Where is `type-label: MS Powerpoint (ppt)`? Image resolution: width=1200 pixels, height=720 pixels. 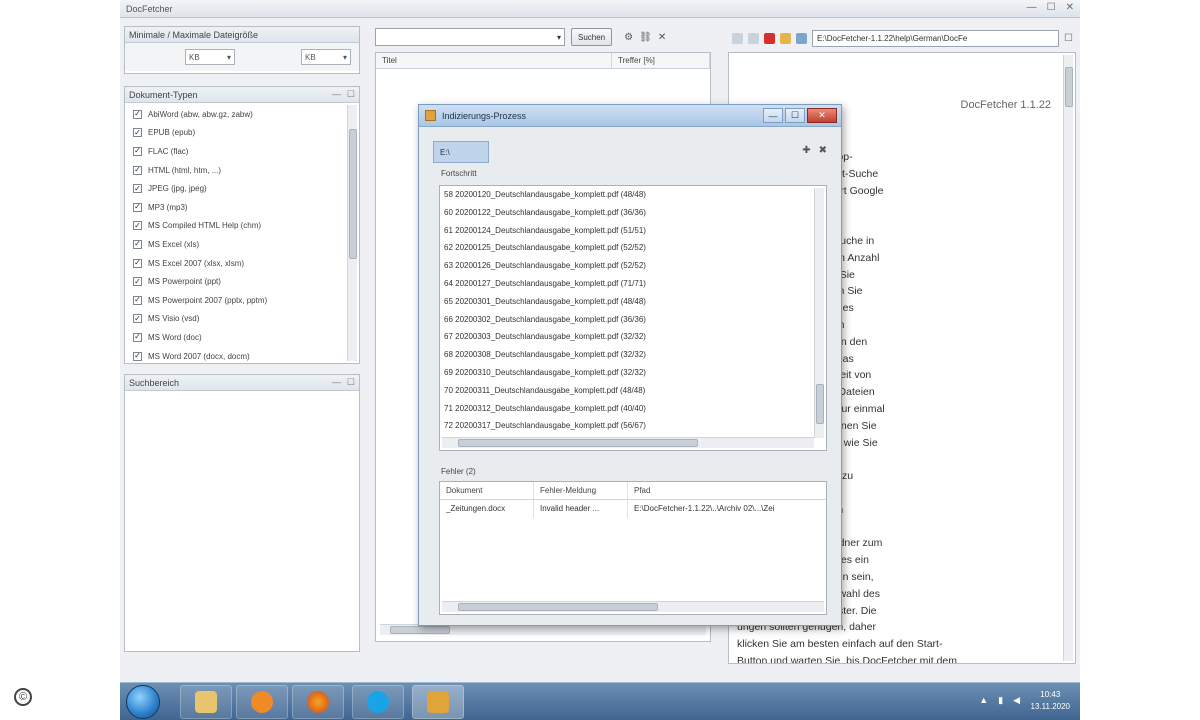
type-label: MS Powerpoint (ppt) is located at coordinates (184, 282).